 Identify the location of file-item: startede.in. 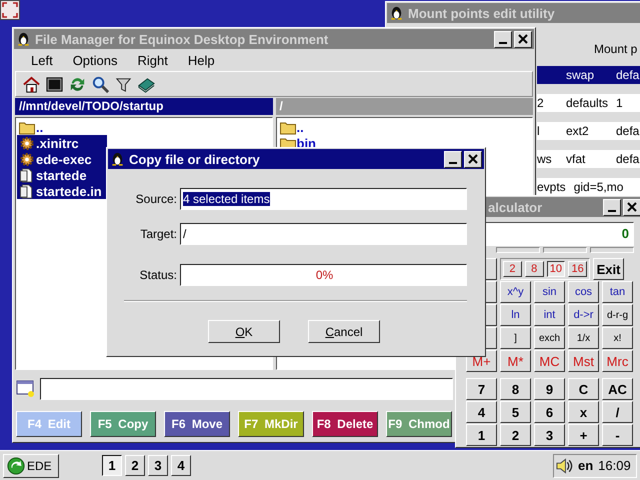
(62, 191).